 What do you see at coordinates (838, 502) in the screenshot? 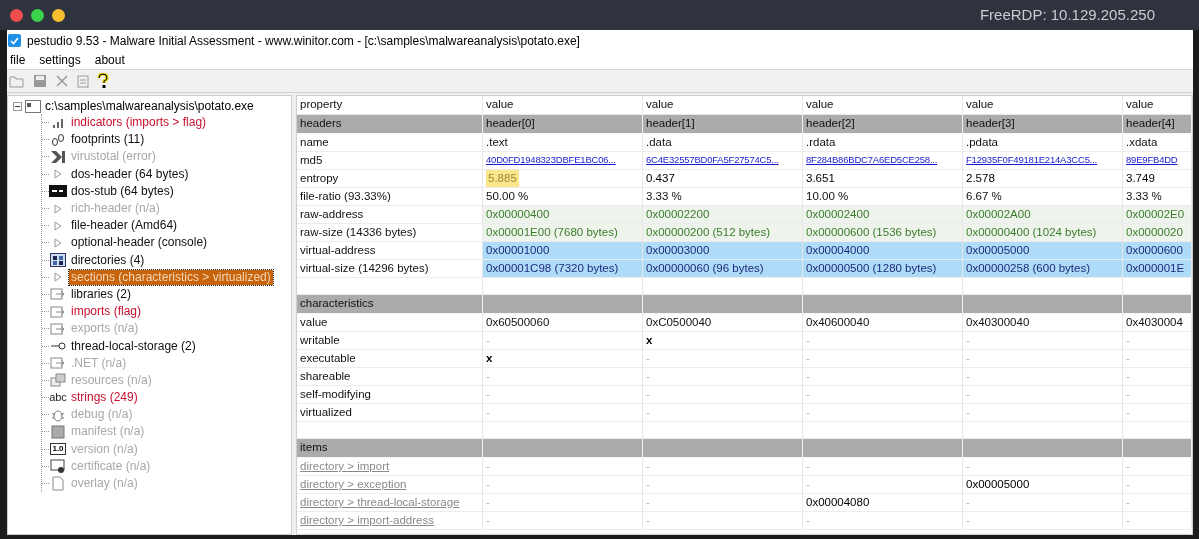
I see `table-cell-text: 0x00004080` at bounding box center [838, 502].